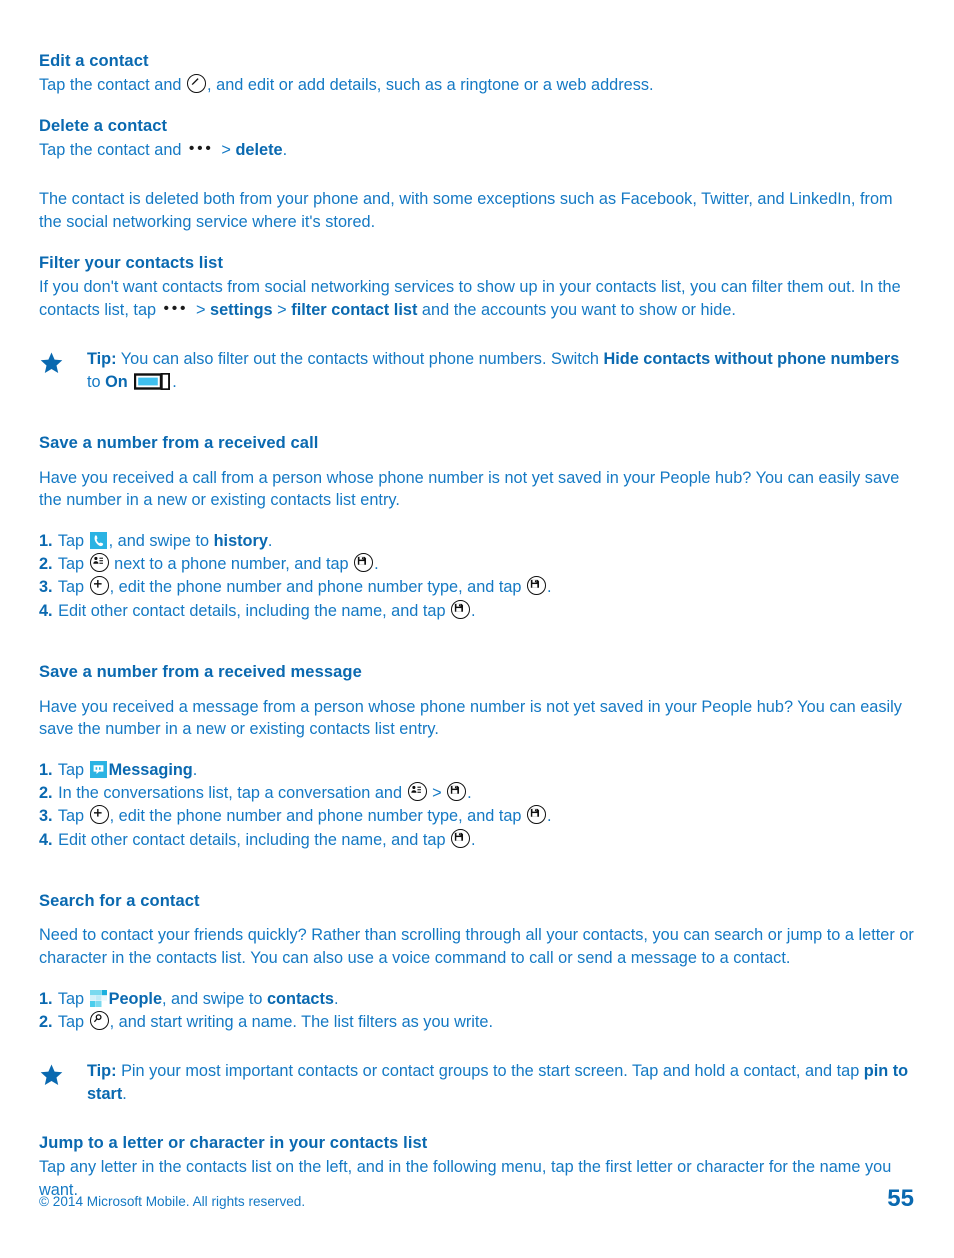 The height and width of the screenshot is (1258, 954). I want to click on text-run: Tap the contact and, so click(113, 84).